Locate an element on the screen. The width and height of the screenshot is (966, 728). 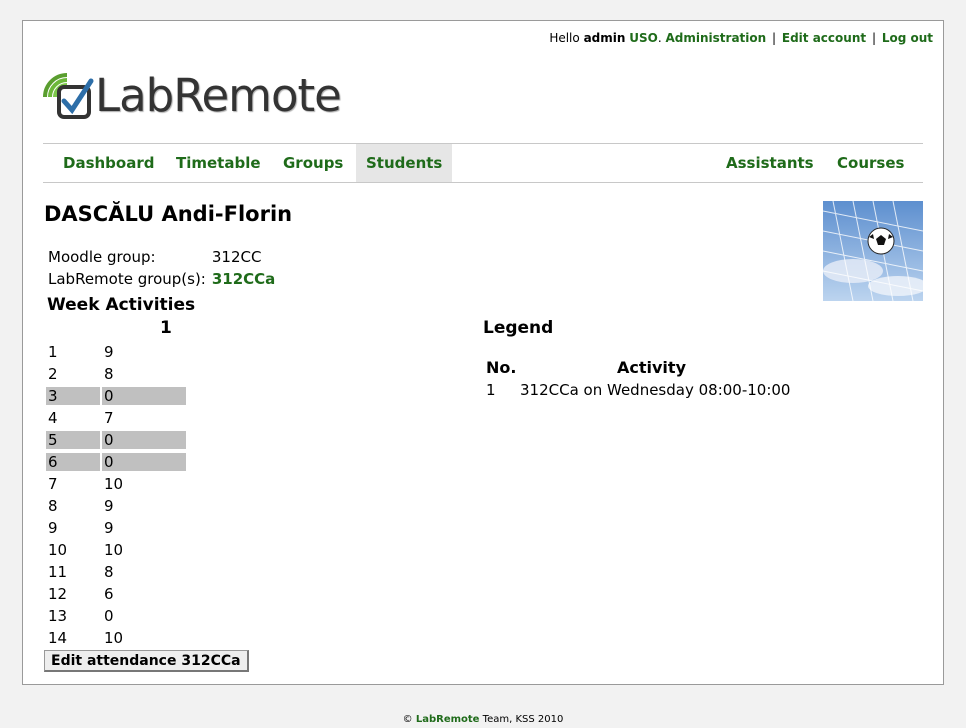
legend-activity-header: Activity is located at coordinates (651, 367).